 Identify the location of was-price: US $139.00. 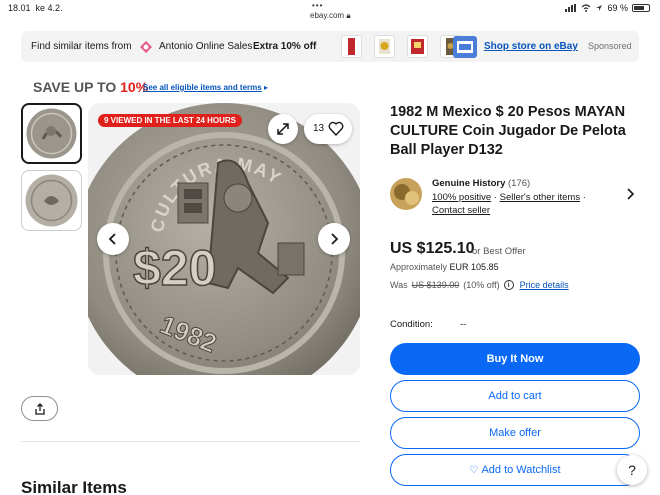
(435, 285).